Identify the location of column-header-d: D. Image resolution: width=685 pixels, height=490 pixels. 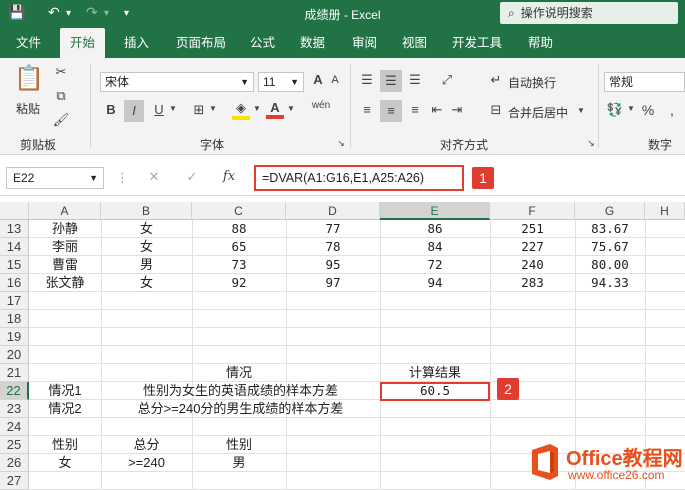
(333, 211).